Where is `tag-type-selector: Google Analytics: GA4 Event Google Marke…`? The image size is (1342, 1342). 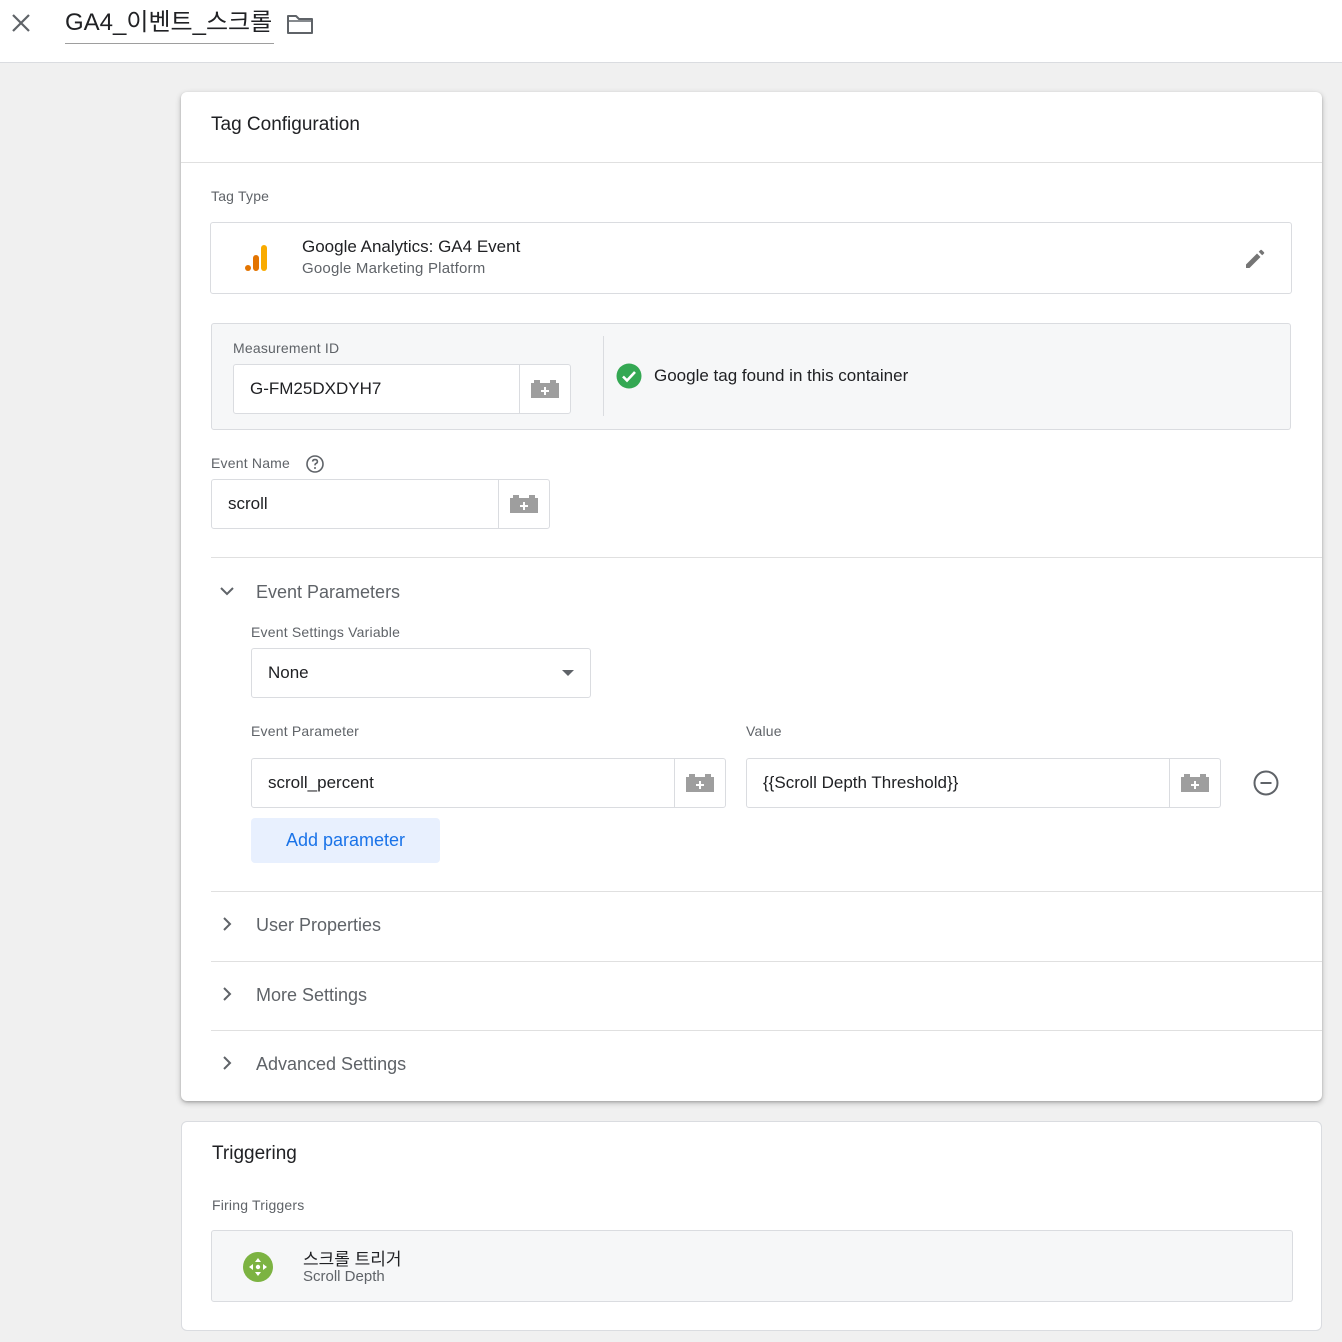
tag-type-selector: Google Analytics: GA4 Event Google Marke… is located at coordinates (751, 258).